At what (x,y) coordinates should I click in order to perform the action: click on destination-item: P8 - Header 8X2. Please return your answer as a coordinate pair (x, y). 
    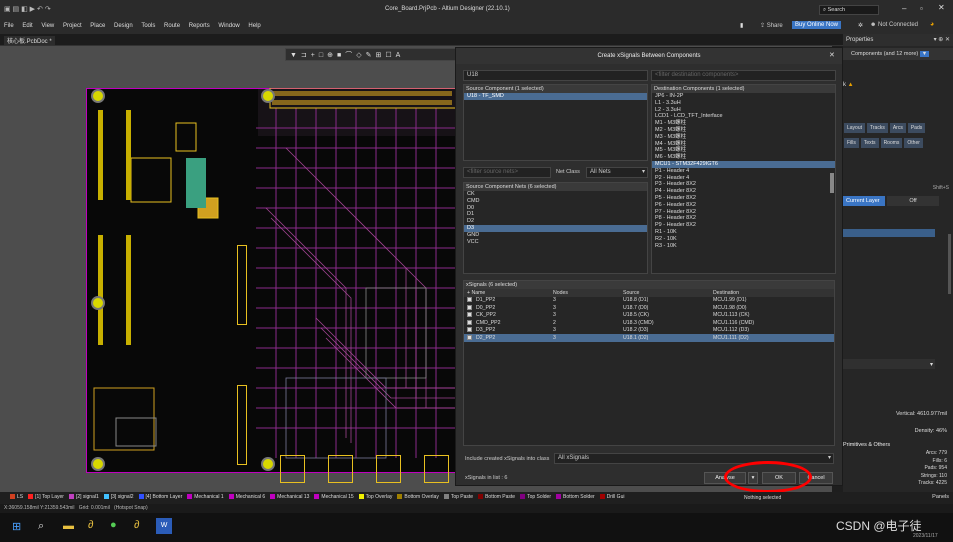
    Looking at the image, I should click on (743, 218).